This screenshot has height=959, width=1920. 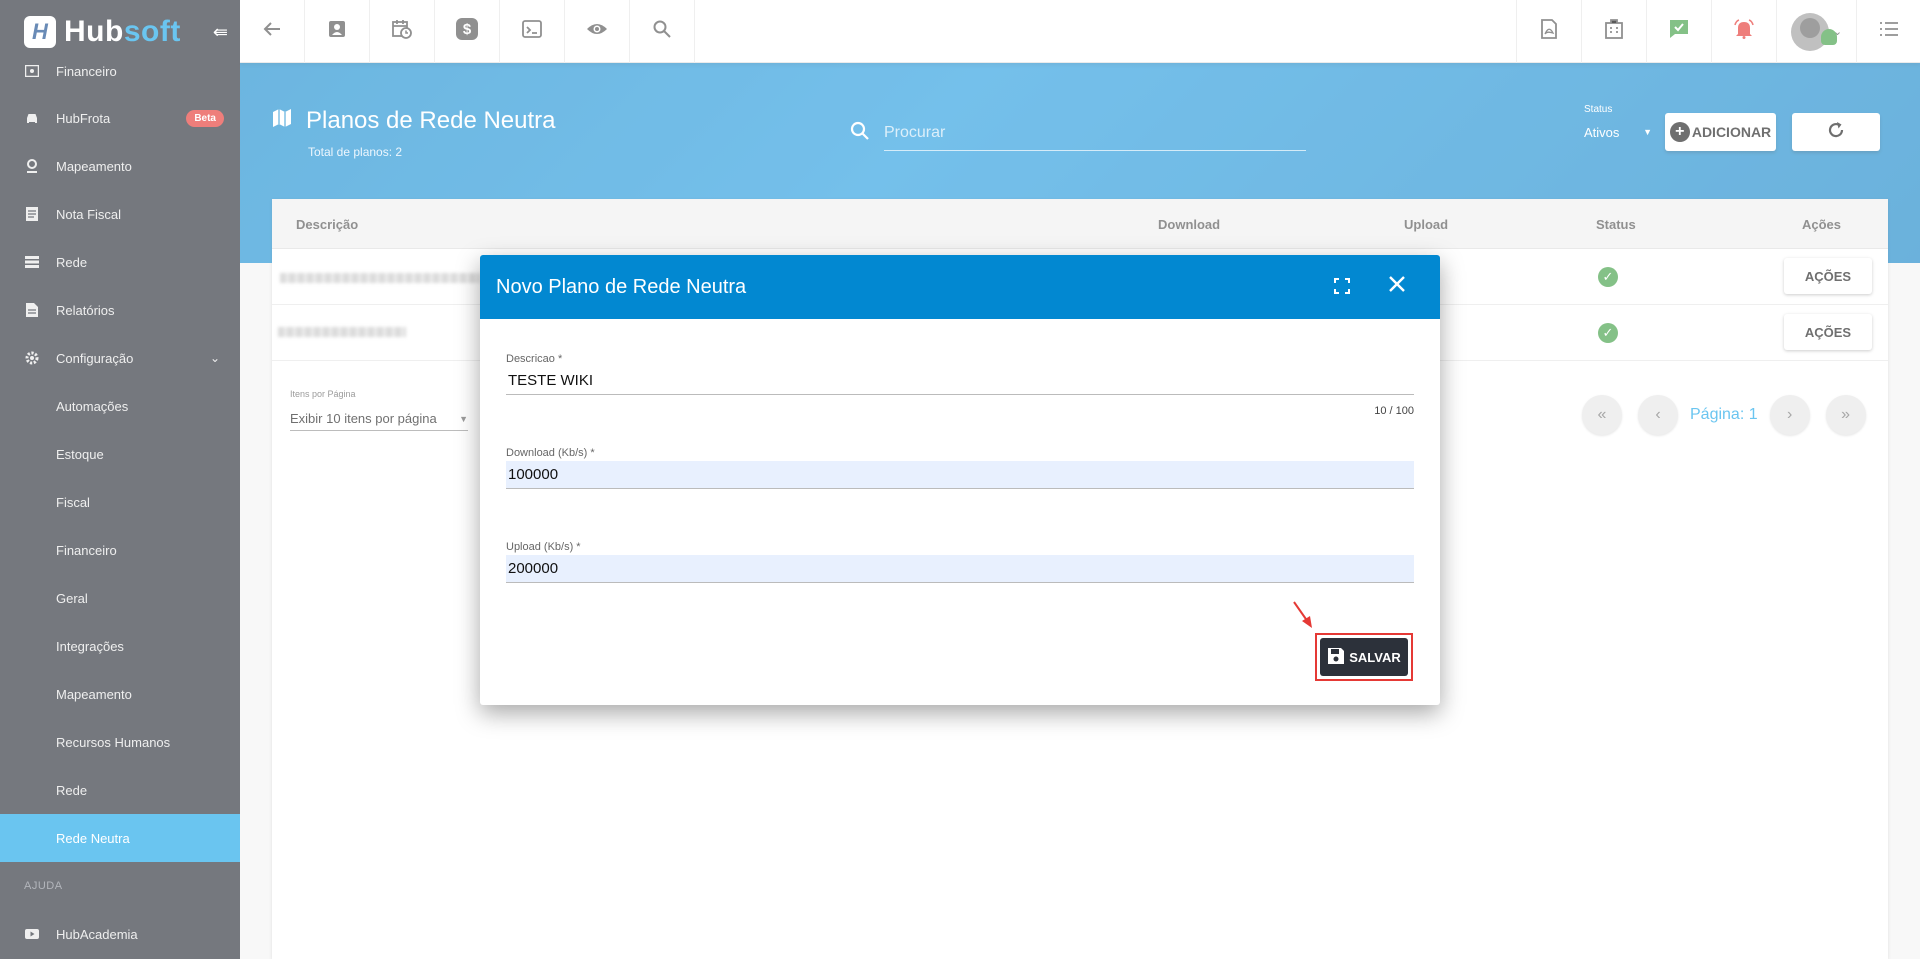 I want to click on descricao-input: TESTE WIKI, so click(x=960, y=381).